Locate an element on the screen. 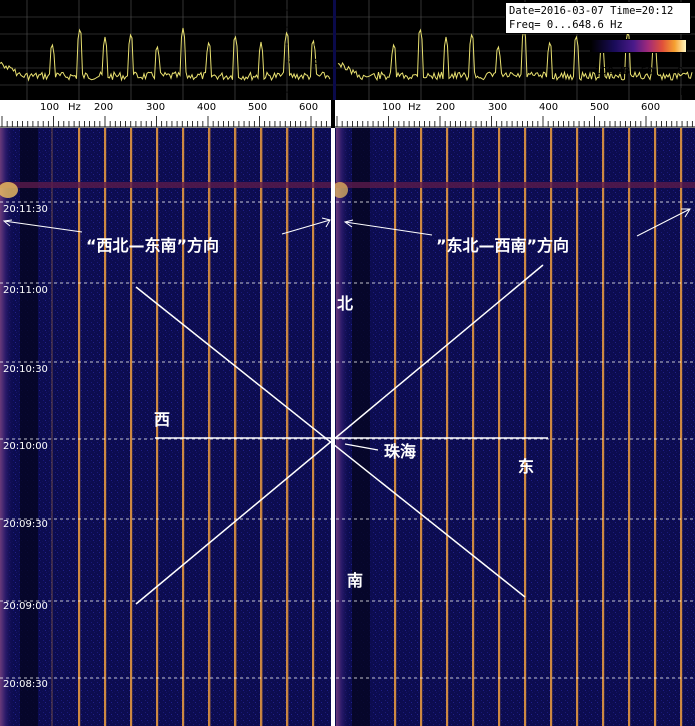 Image resolution: width=695 pixels, height=726 pixels. annotation-south: 南 is located at coordinates (355, 580).